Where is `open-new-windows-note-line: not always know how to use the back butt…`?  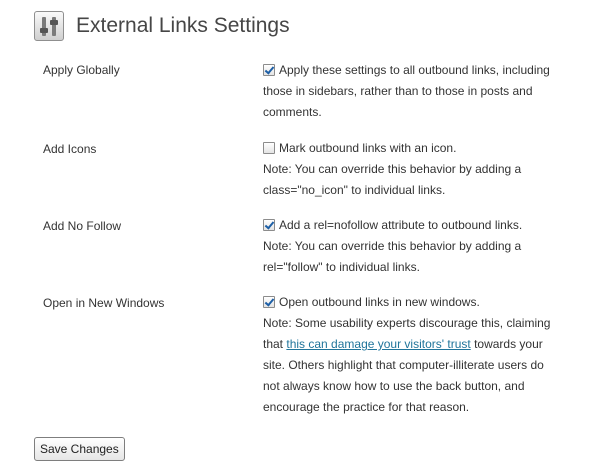 open-new-windows-note-line: not always know how to use the back butt… is located at coordinates (394, 386).